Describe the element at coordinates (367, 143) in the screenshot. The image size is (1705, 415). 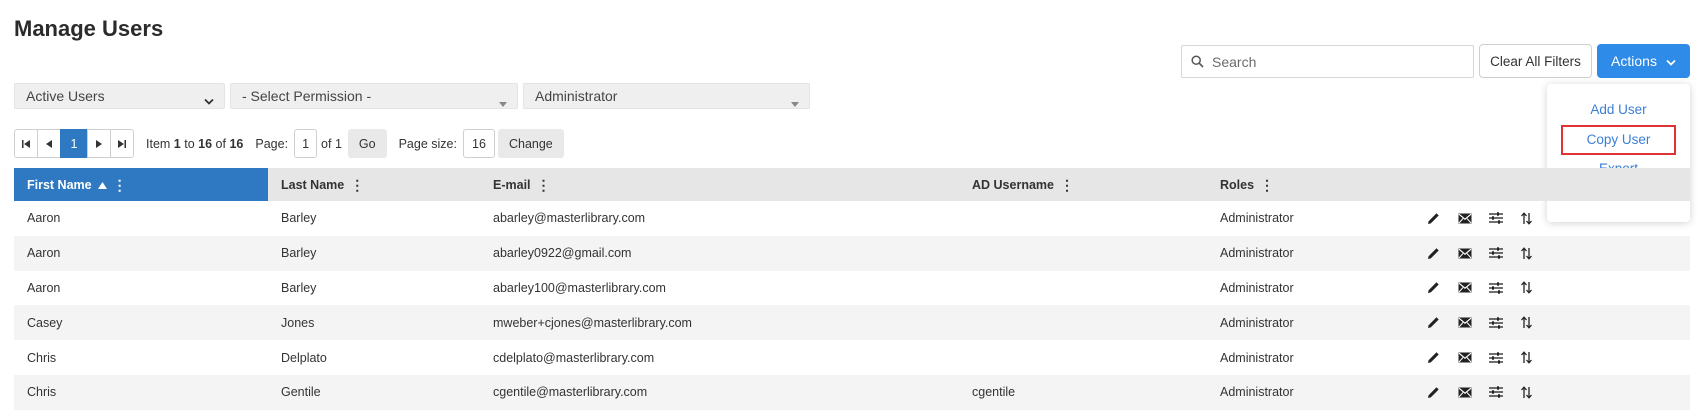
I see `go-button: Go` at that location.